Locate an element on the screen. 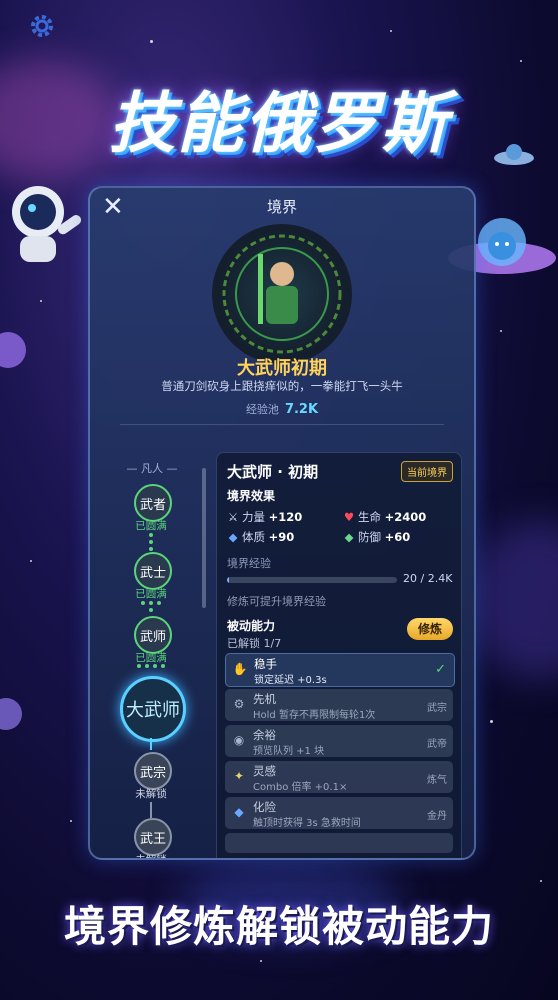 The width and height of the screenshot is (558, 1000). realm-node-wushi-master: 武师 is located at coordinates (153, 635).